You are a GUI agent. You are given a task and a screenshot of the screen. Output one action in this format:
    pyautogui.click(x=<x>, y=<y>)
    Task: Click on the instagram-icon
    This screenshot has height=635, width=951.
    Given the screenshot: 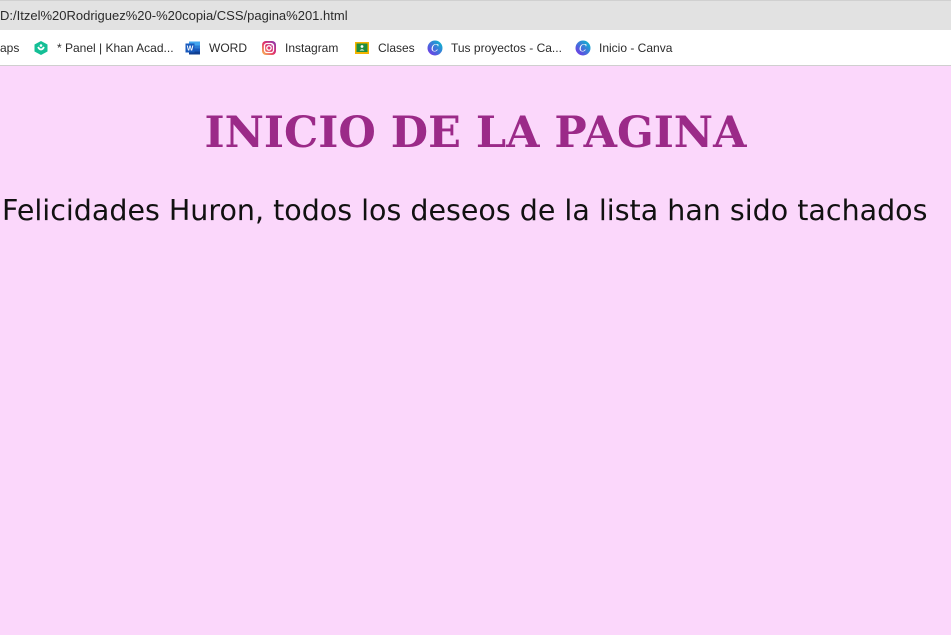 What is the action you would take?
    pyautogui.click(x=269, y=48)
    